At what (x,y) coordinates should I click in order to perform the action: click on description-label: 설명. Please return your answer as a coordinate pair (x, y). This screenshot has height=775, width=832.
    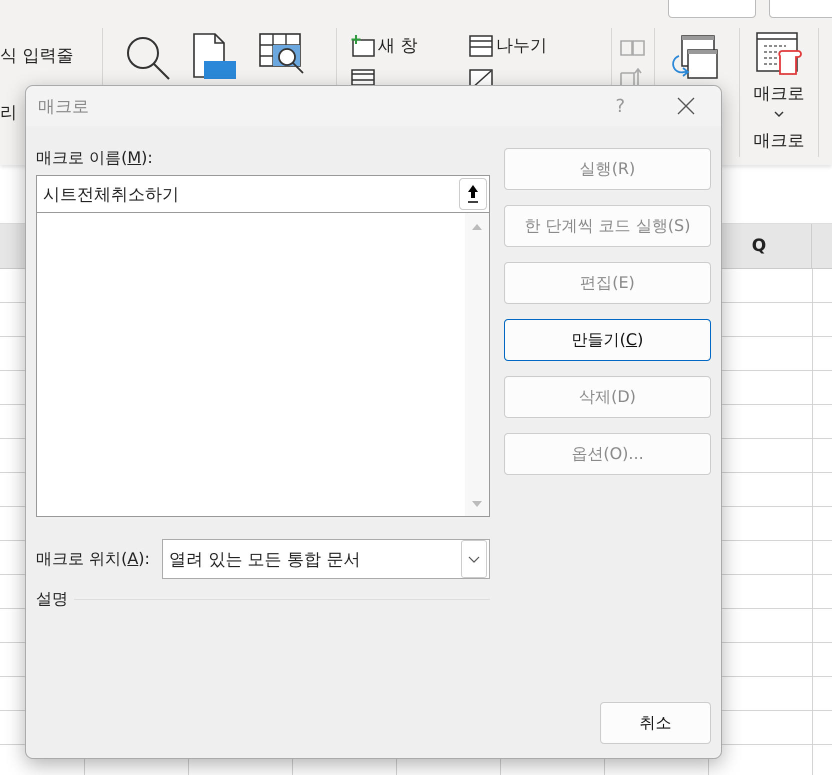
    Looking at the image, I should click on (52, 599).